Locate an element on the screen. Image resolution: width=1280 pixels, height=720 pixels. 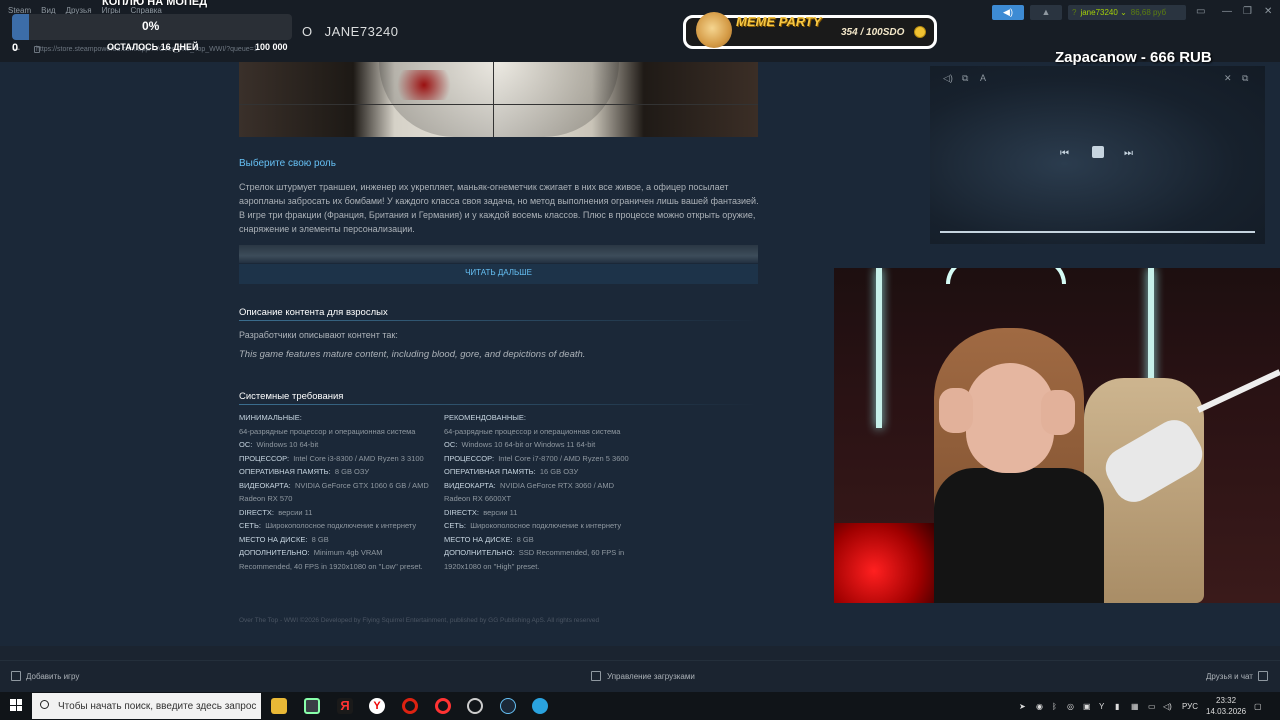
announcement-button: ◀) is located at coordinates (1008, 12).